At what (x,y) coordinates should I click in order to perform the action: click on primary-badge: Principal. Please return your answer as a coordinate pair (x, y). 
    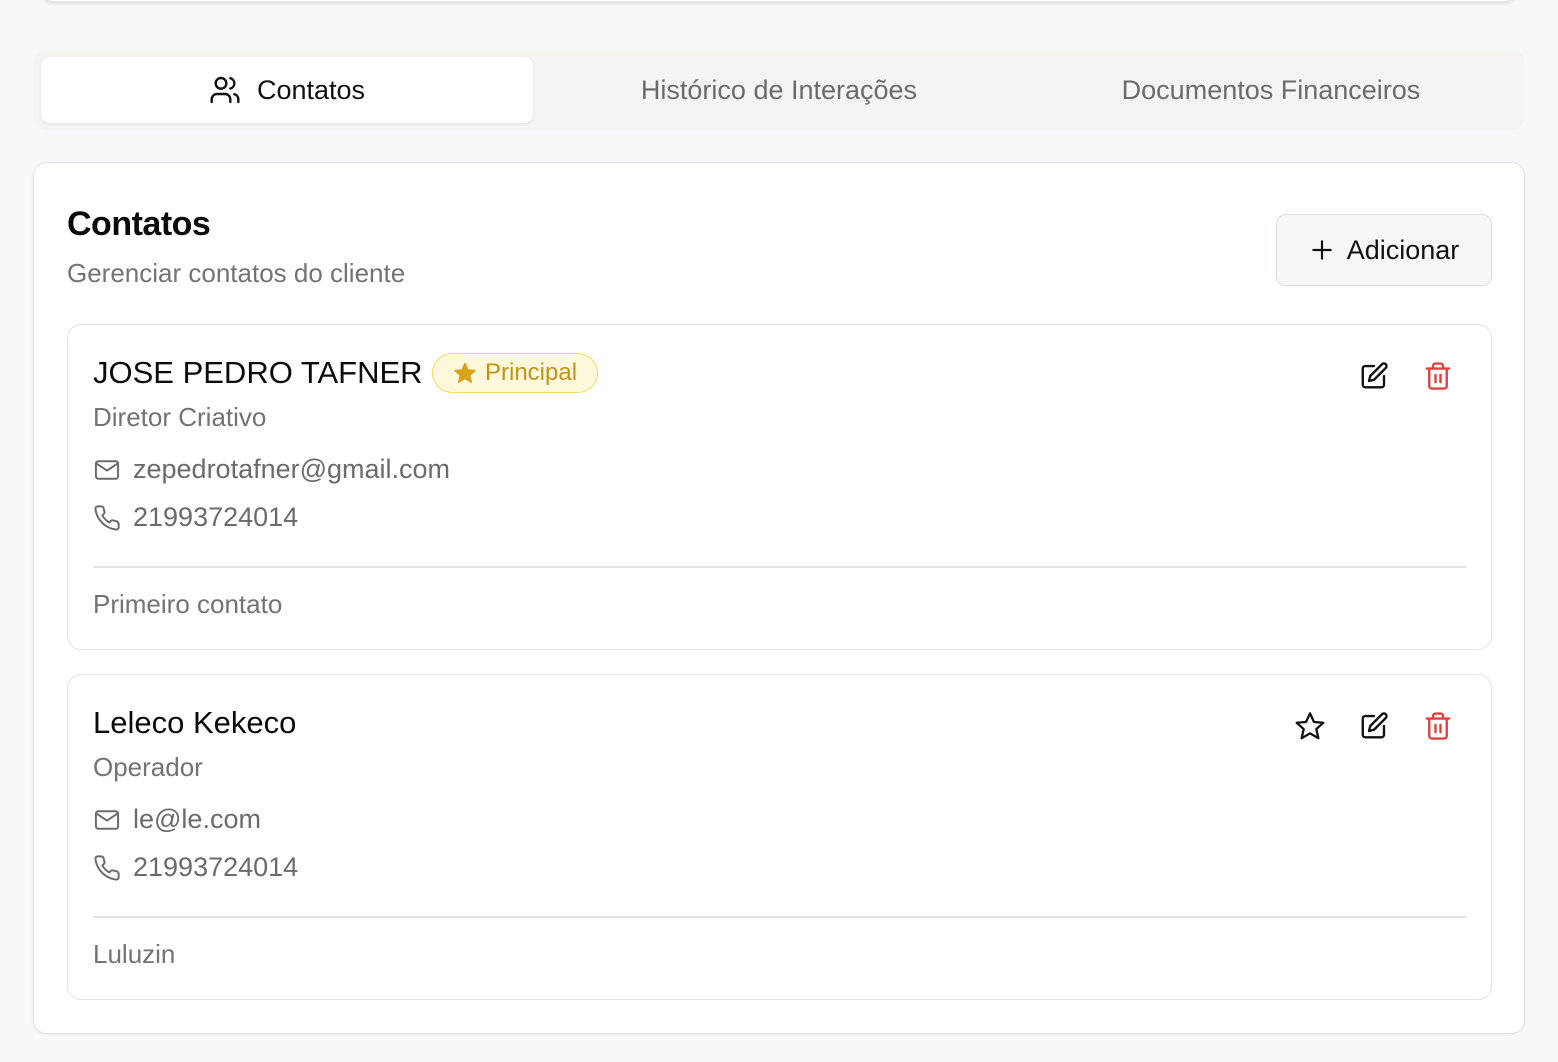
    Looking at the image, I should click on (515, 373).